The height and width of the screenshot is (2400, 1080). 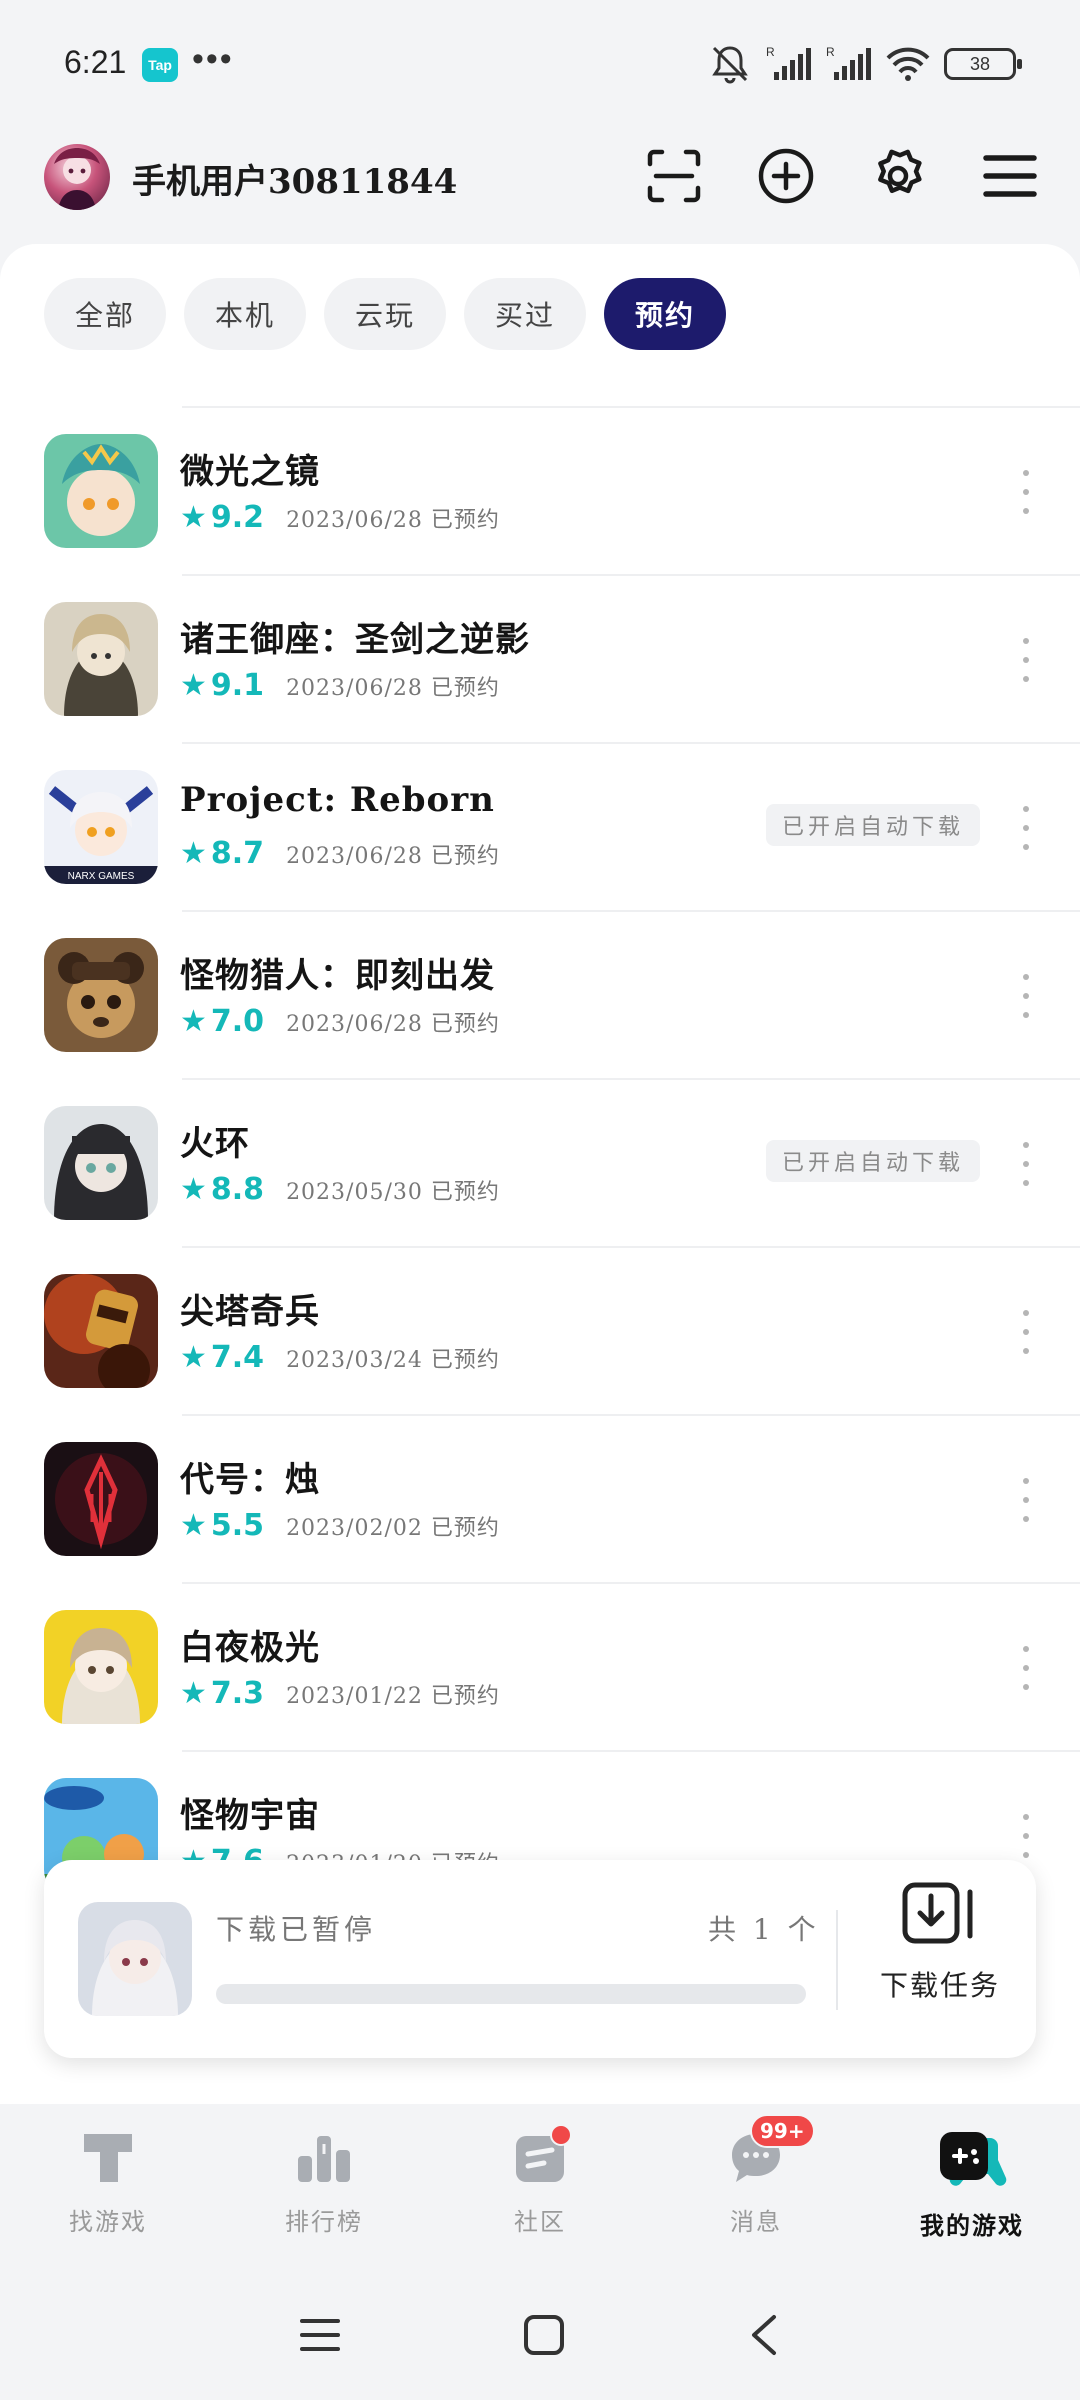 What do you see at coordinates (983, 64) in the screenshot?
I see `battery-icon: 38` at bounding box center [983, 64].